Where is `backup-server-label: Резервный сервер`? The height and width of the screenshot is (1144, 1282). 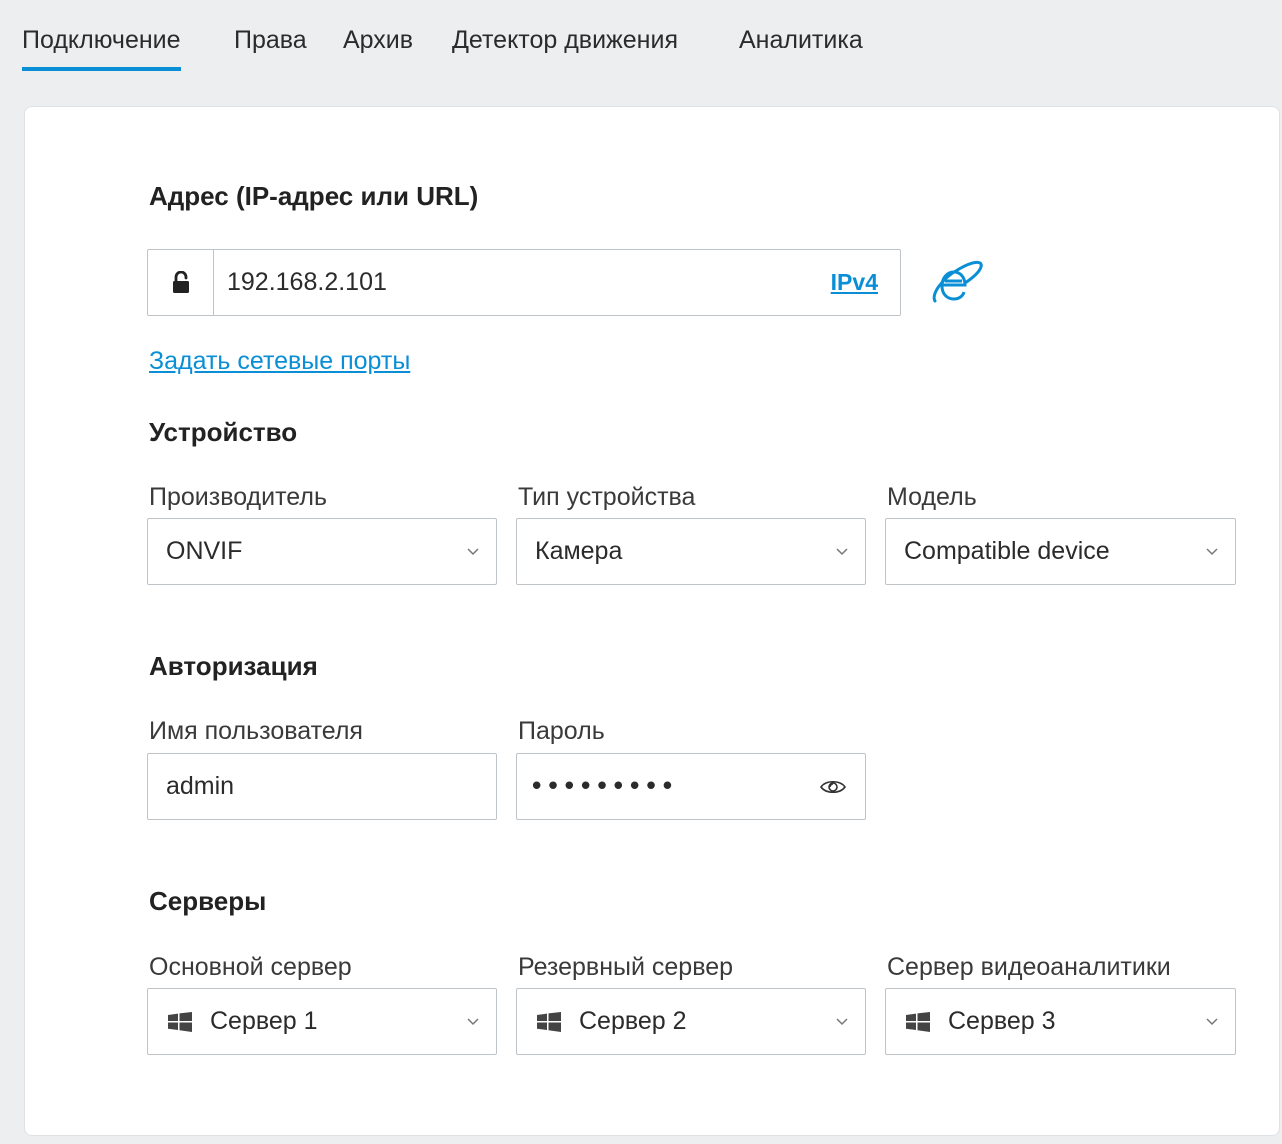 backup-server-label: Резервный сервер is located at coordinates (626, 967).